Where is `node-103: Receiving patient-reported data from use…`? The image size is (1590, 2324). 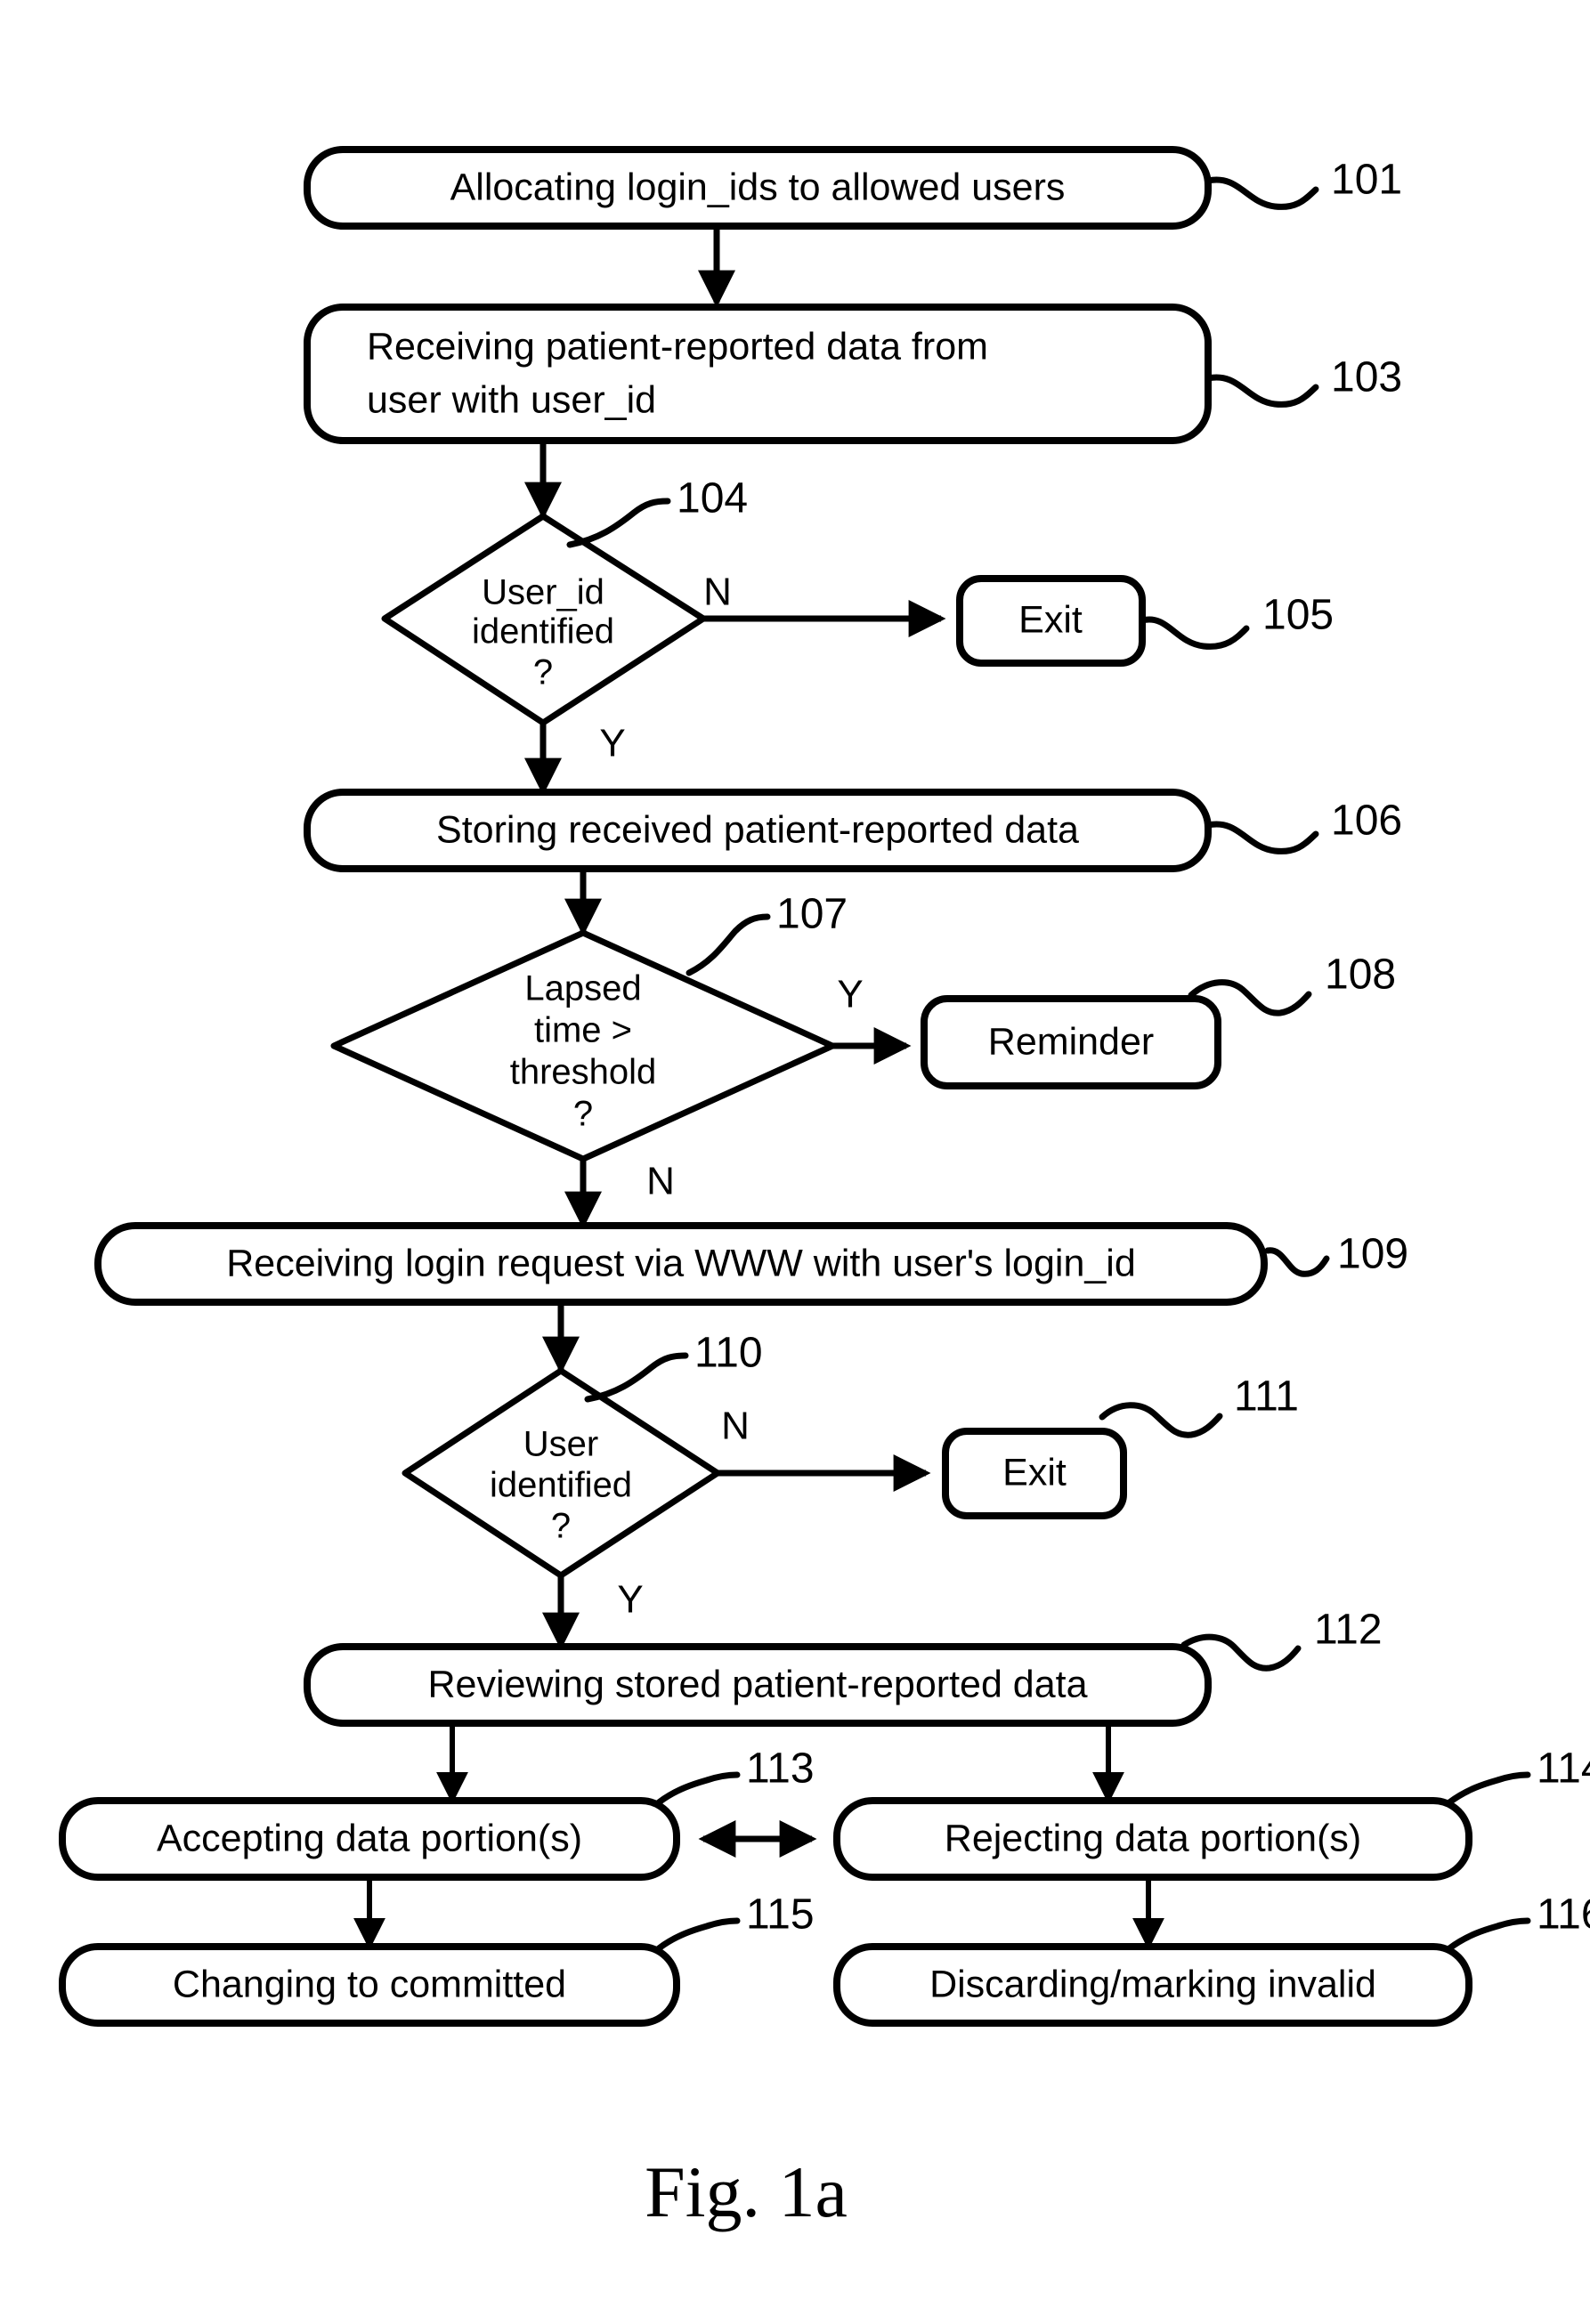
node-103: Receiving patient-reported data from use… is located at coordinates (758, 374).